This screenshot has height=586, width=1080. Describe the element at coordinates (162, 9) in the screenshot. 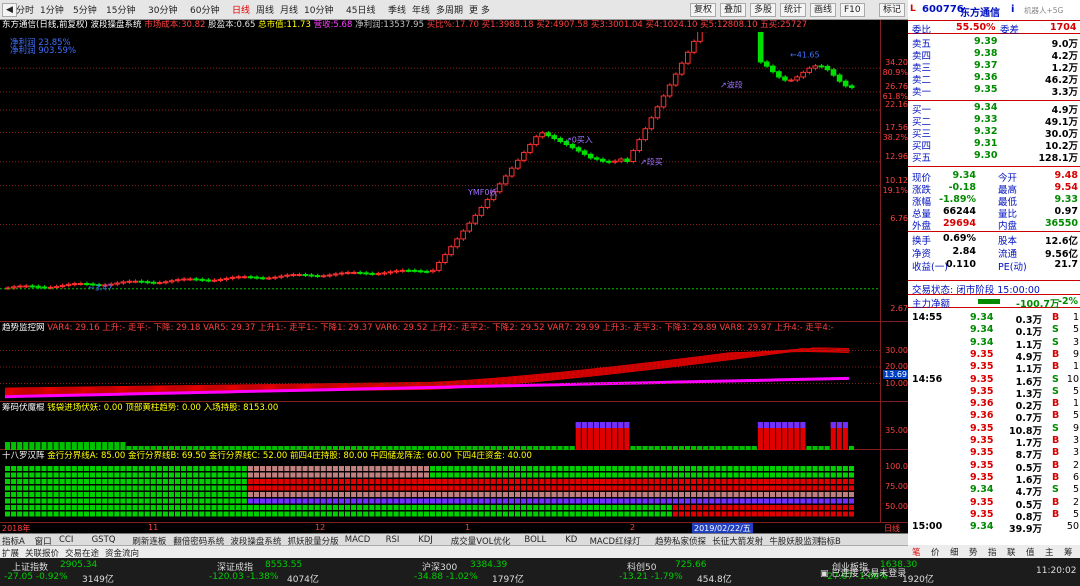

I see `period-4: 30分钟` at that location.